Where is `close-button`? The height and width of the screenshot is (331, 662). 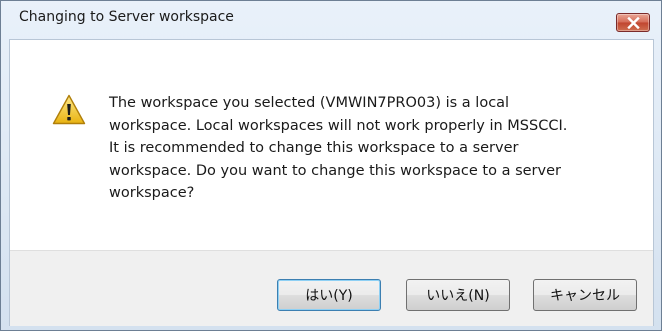
close-button is located at coordinates (633, 22).